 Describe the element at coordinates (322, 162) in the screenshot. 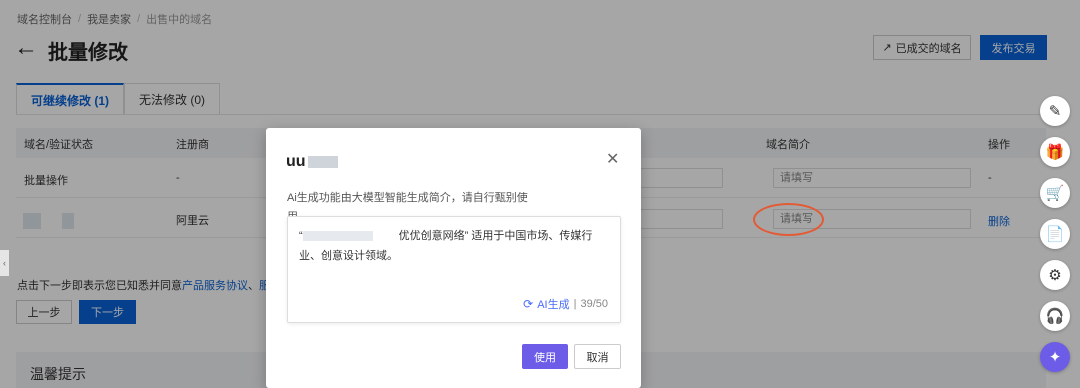

I see `modal-title-blurred` at that location.